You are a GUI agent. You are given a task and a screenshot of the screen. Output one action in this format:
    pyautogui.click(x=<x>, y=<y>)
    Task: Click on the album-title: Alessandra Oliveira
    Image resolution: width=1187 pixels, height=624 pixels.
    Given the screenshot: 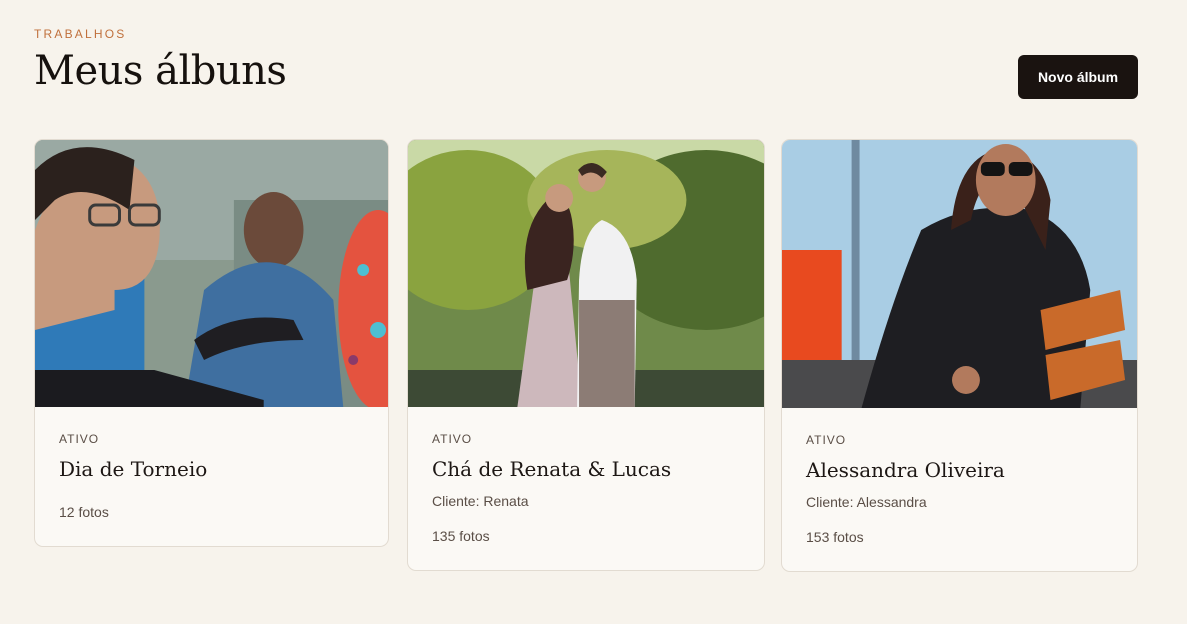 What is the action you would take?
    pyautogui.click(x=905, y=470)
    